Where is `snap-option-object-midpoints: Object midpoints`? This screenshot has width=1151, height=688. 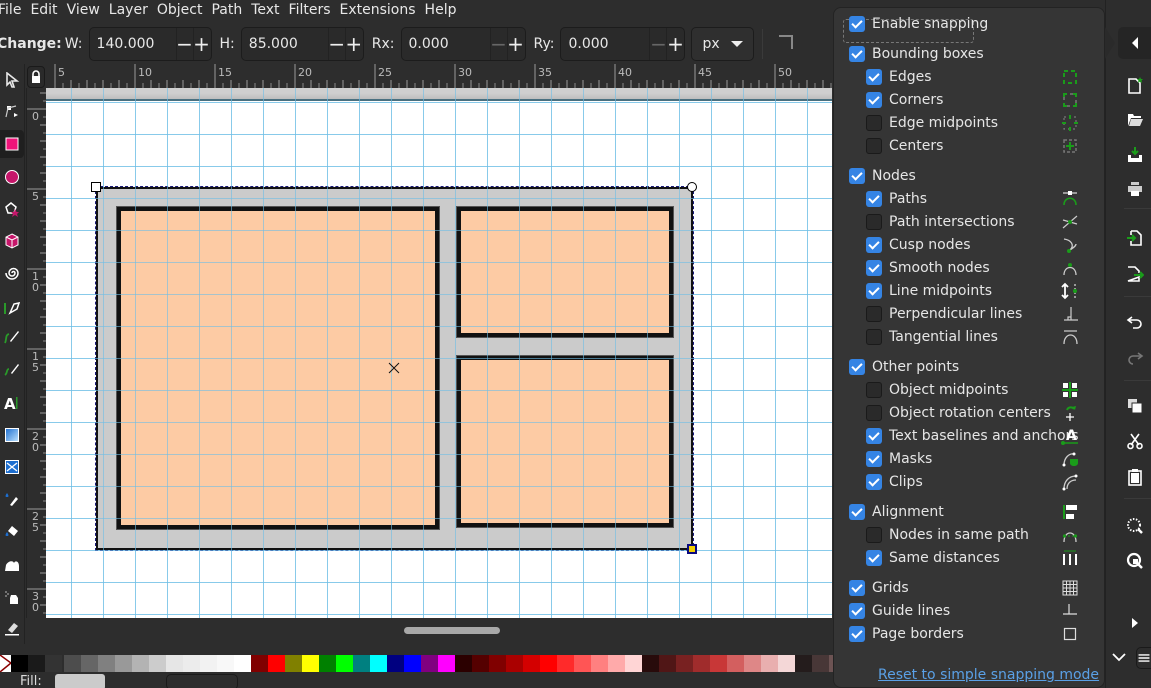
snap-option-object-midpoints: Object midpoints is located at coordinates (969, 390).